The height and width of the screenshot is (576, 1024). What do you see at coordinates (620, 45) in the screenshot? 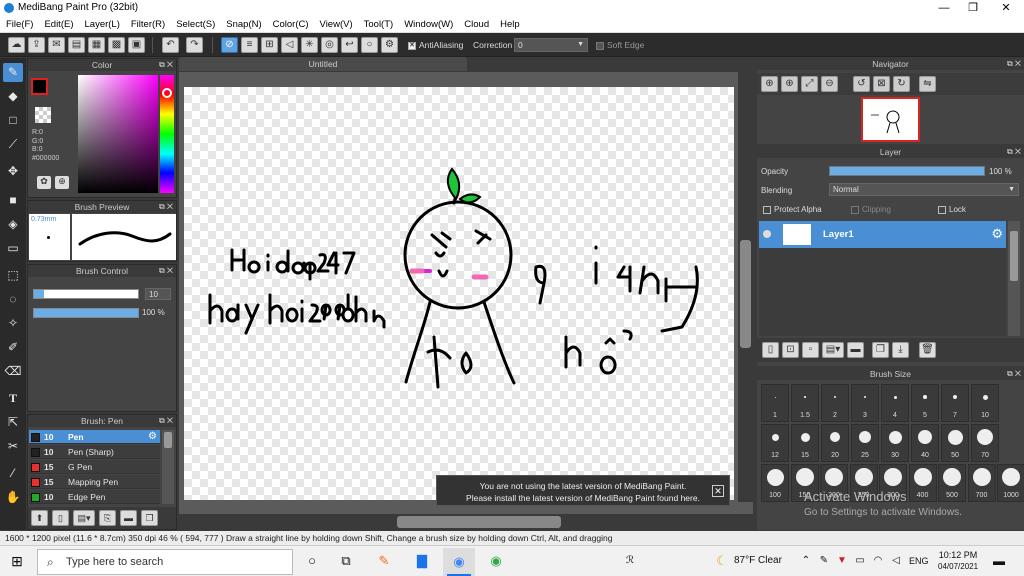
I see `soft-edge-toggle: Soft Edge` at bounding box center [620, 45].